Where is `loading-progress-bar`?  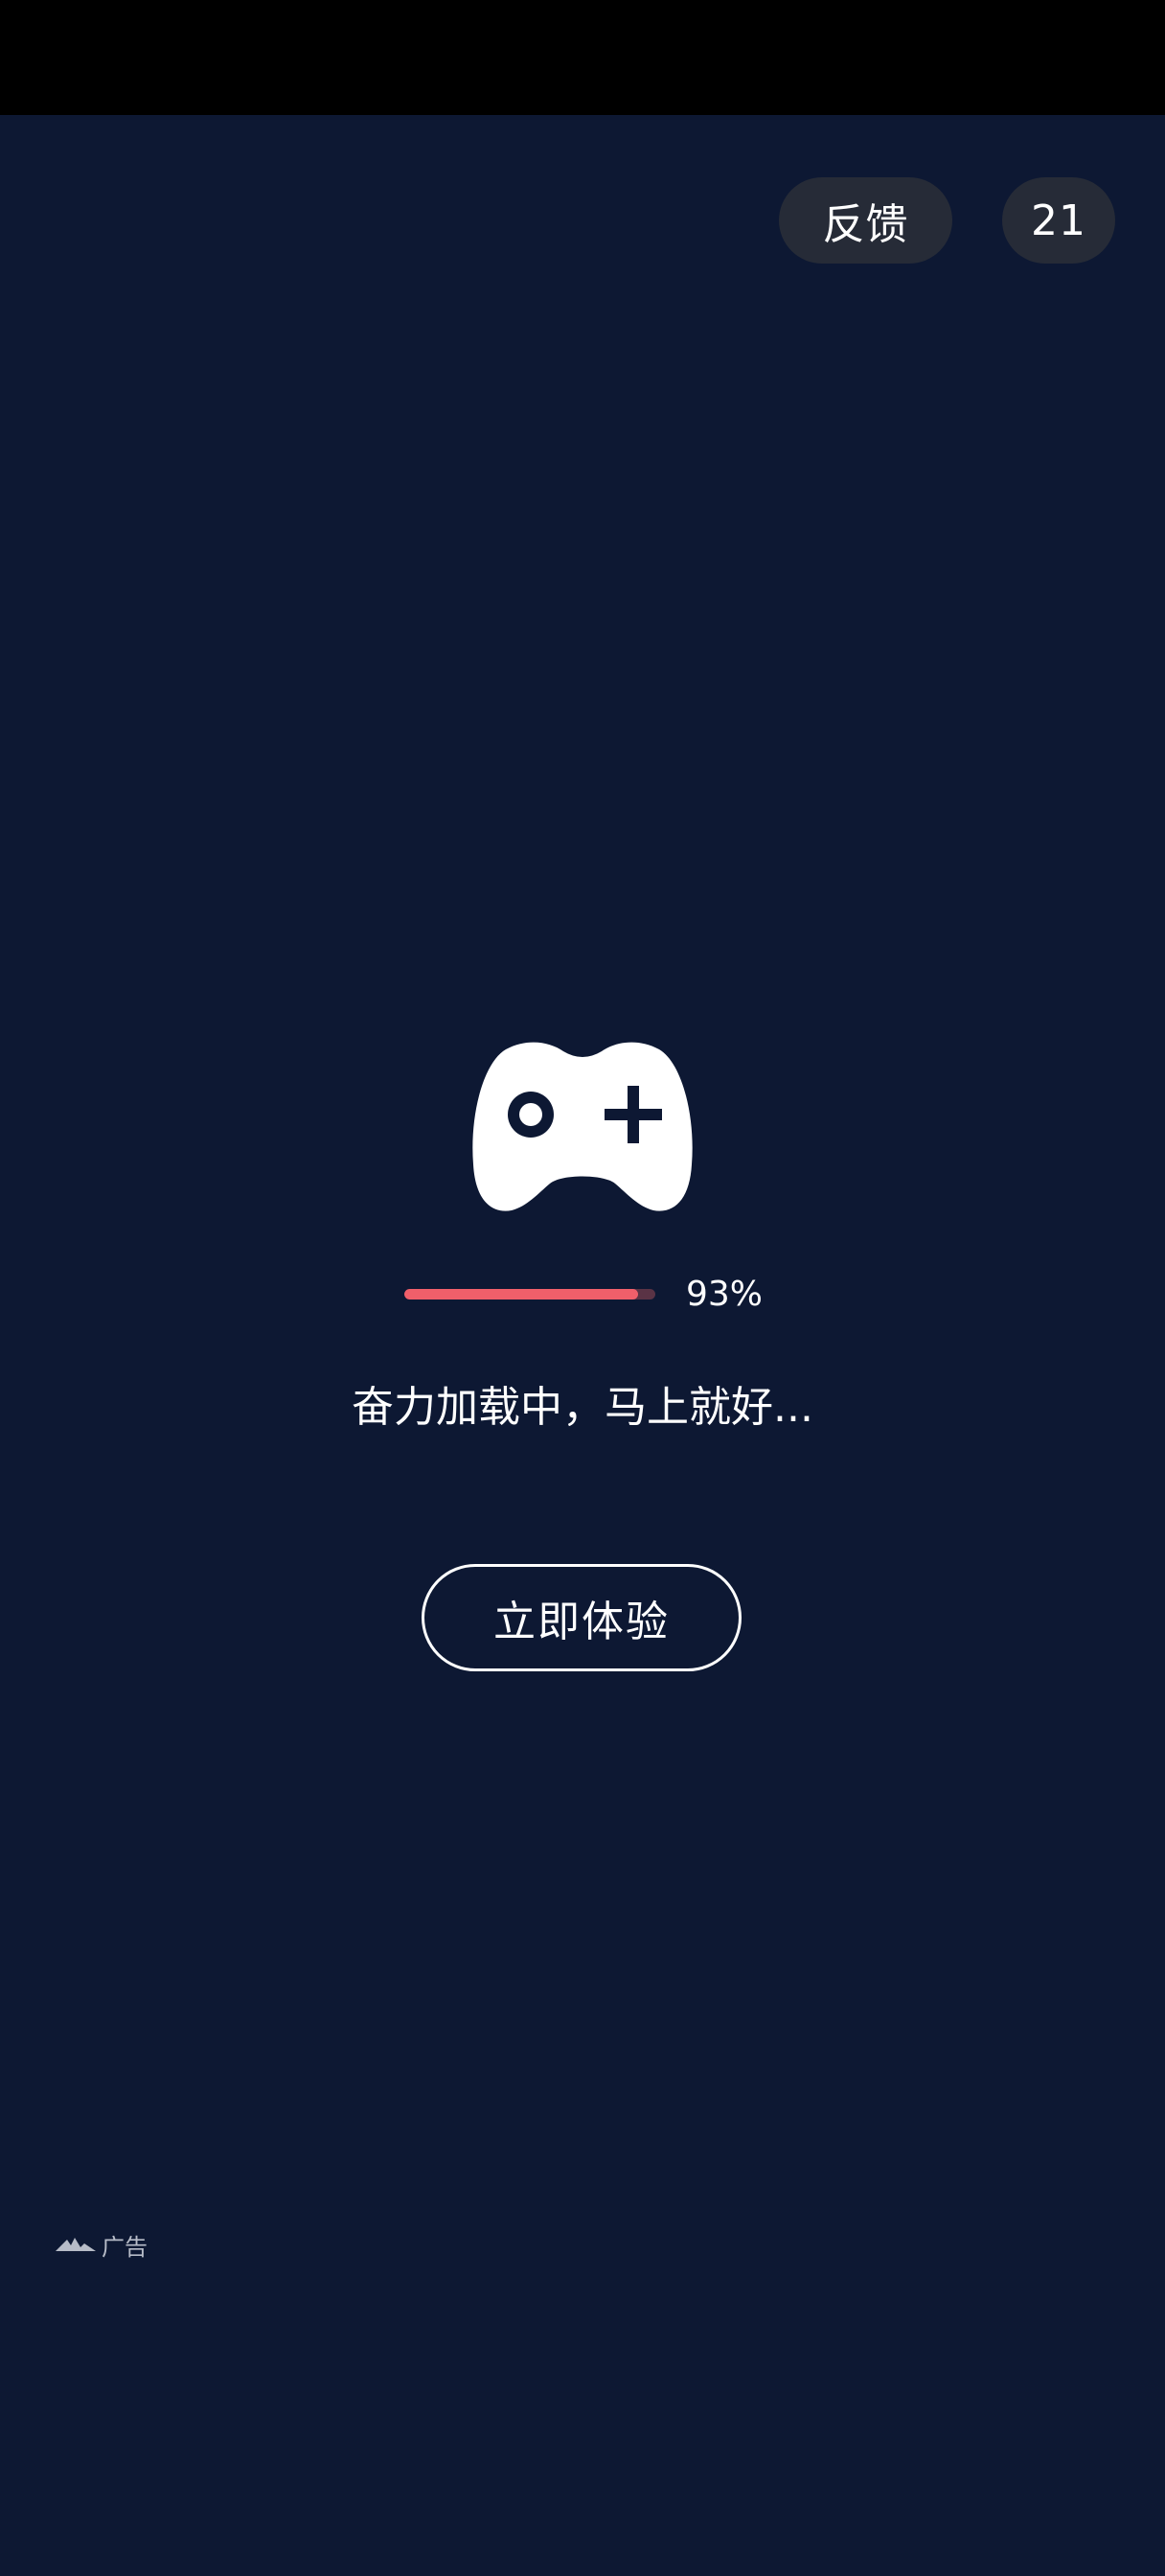 loading-progress-bar is located at coordinates (530, 1295).